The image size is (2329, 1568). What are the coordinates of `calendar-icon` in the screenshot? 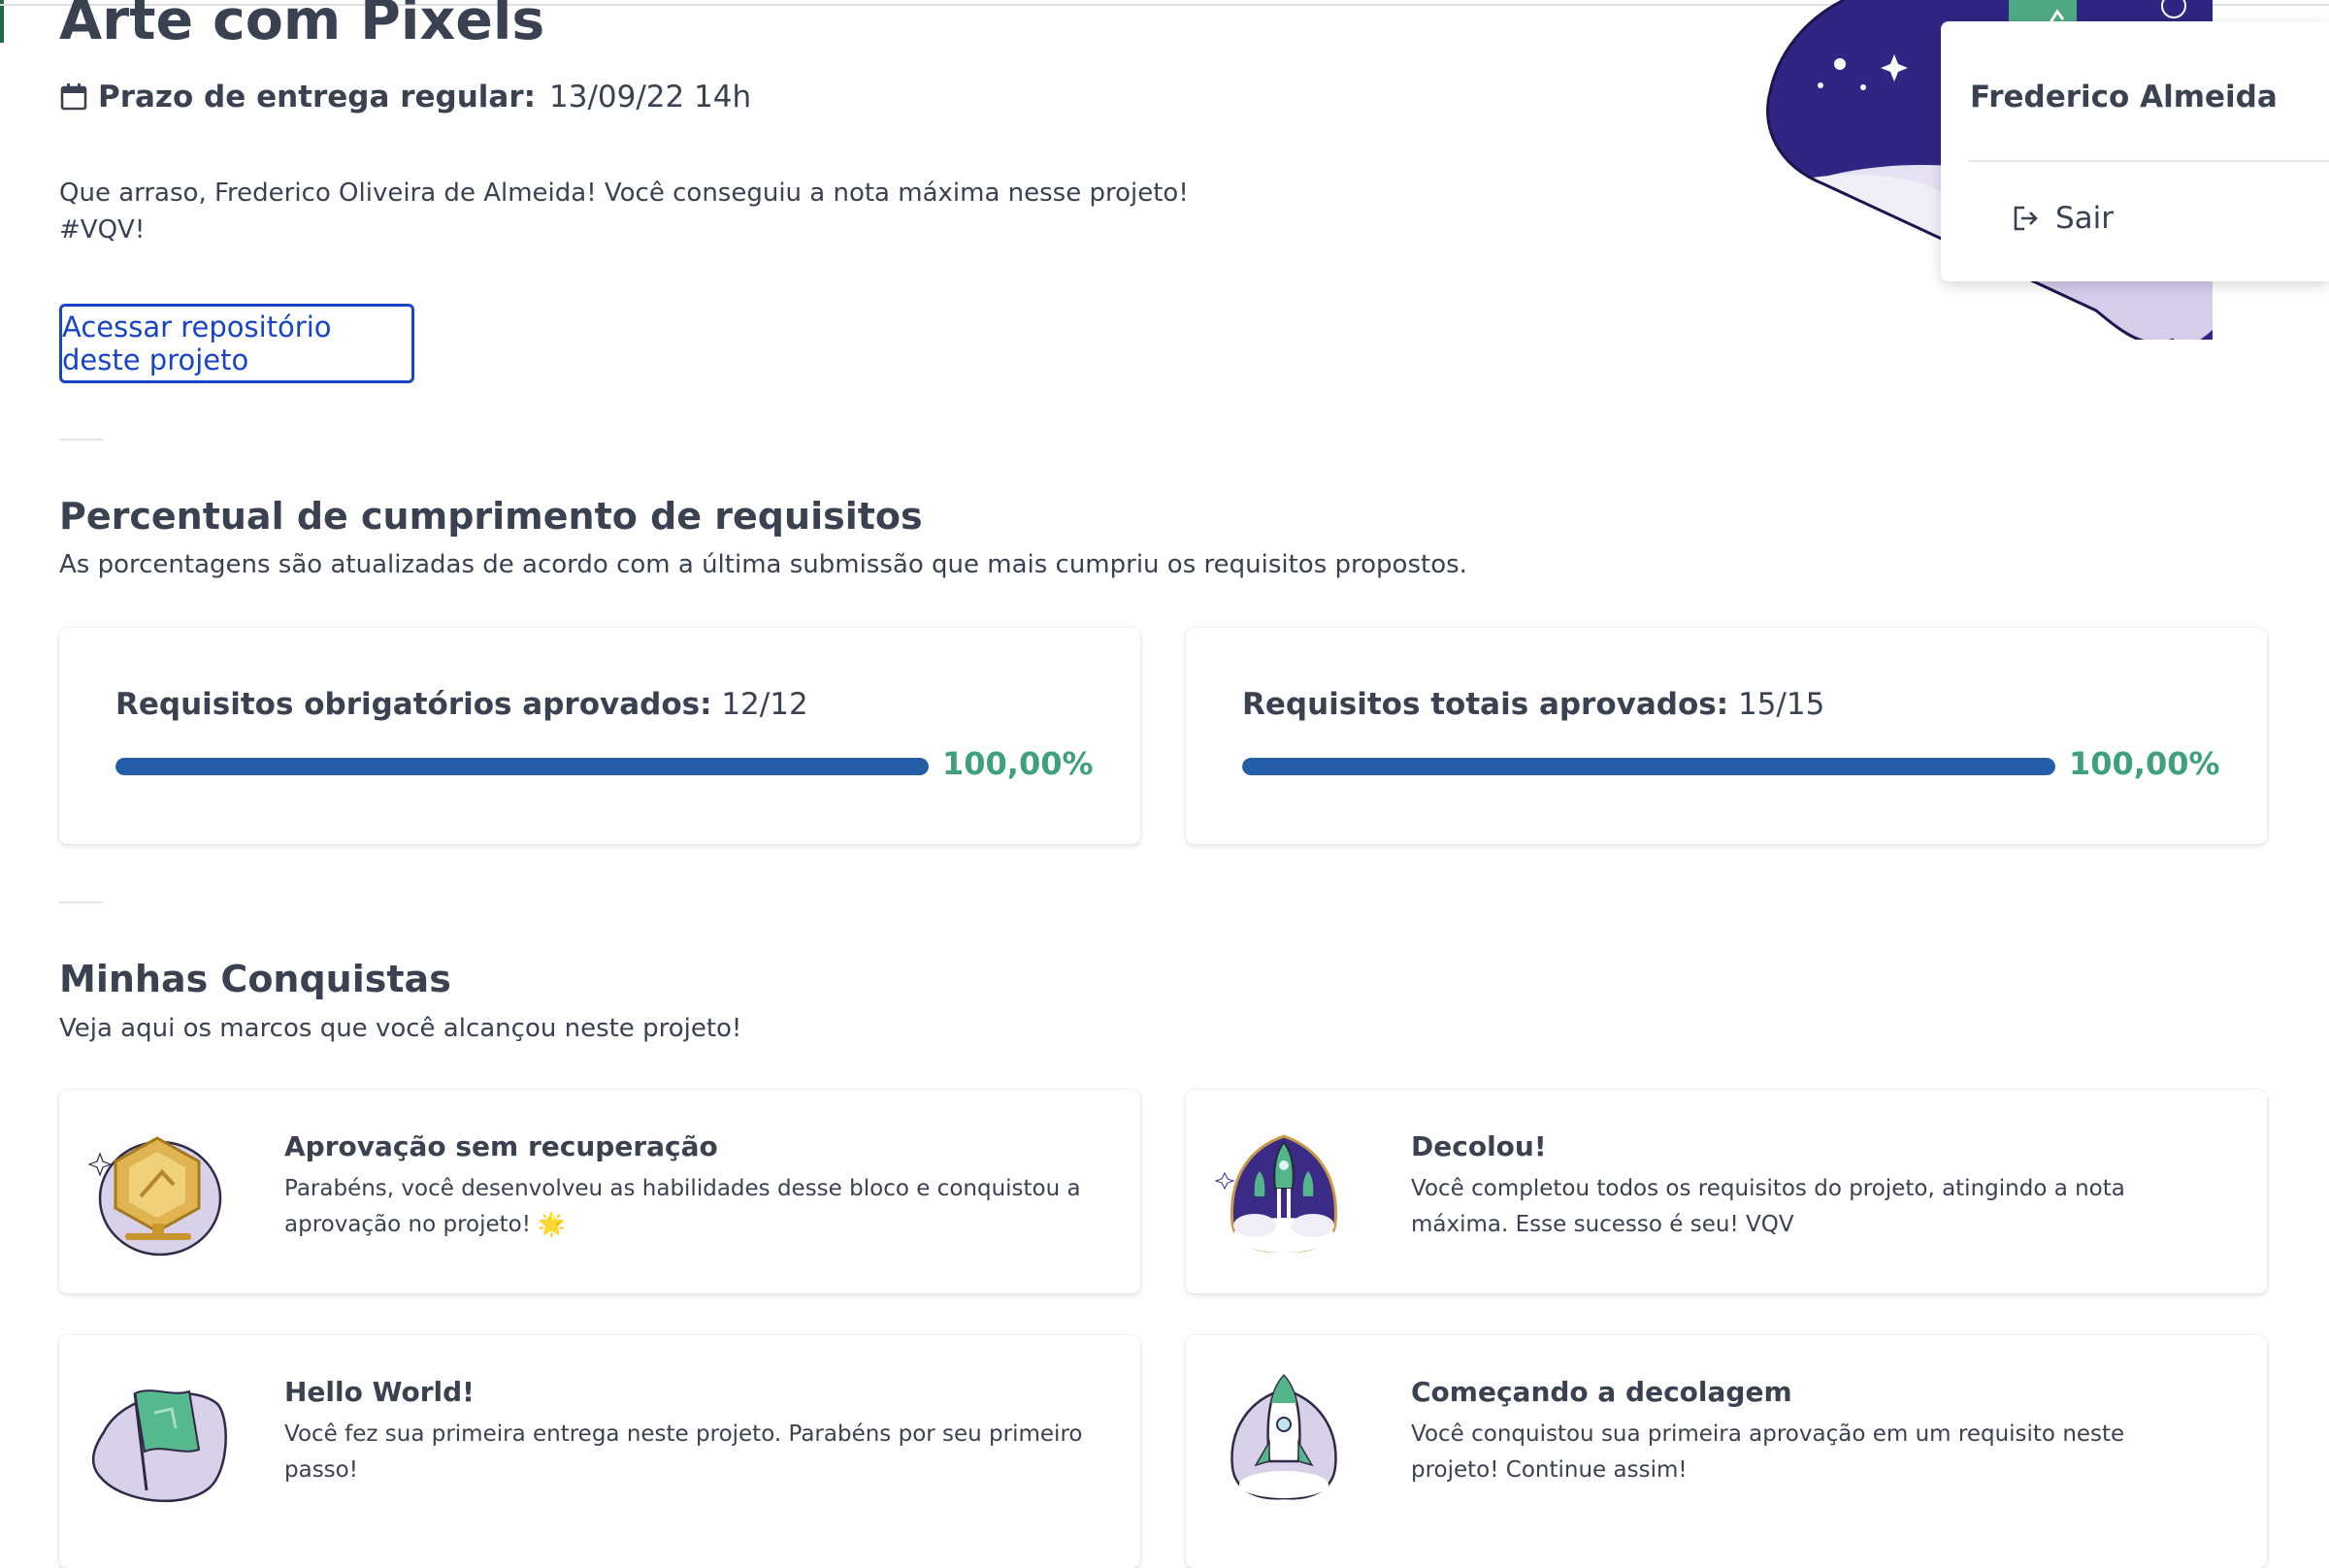 It's located at (73, 97).